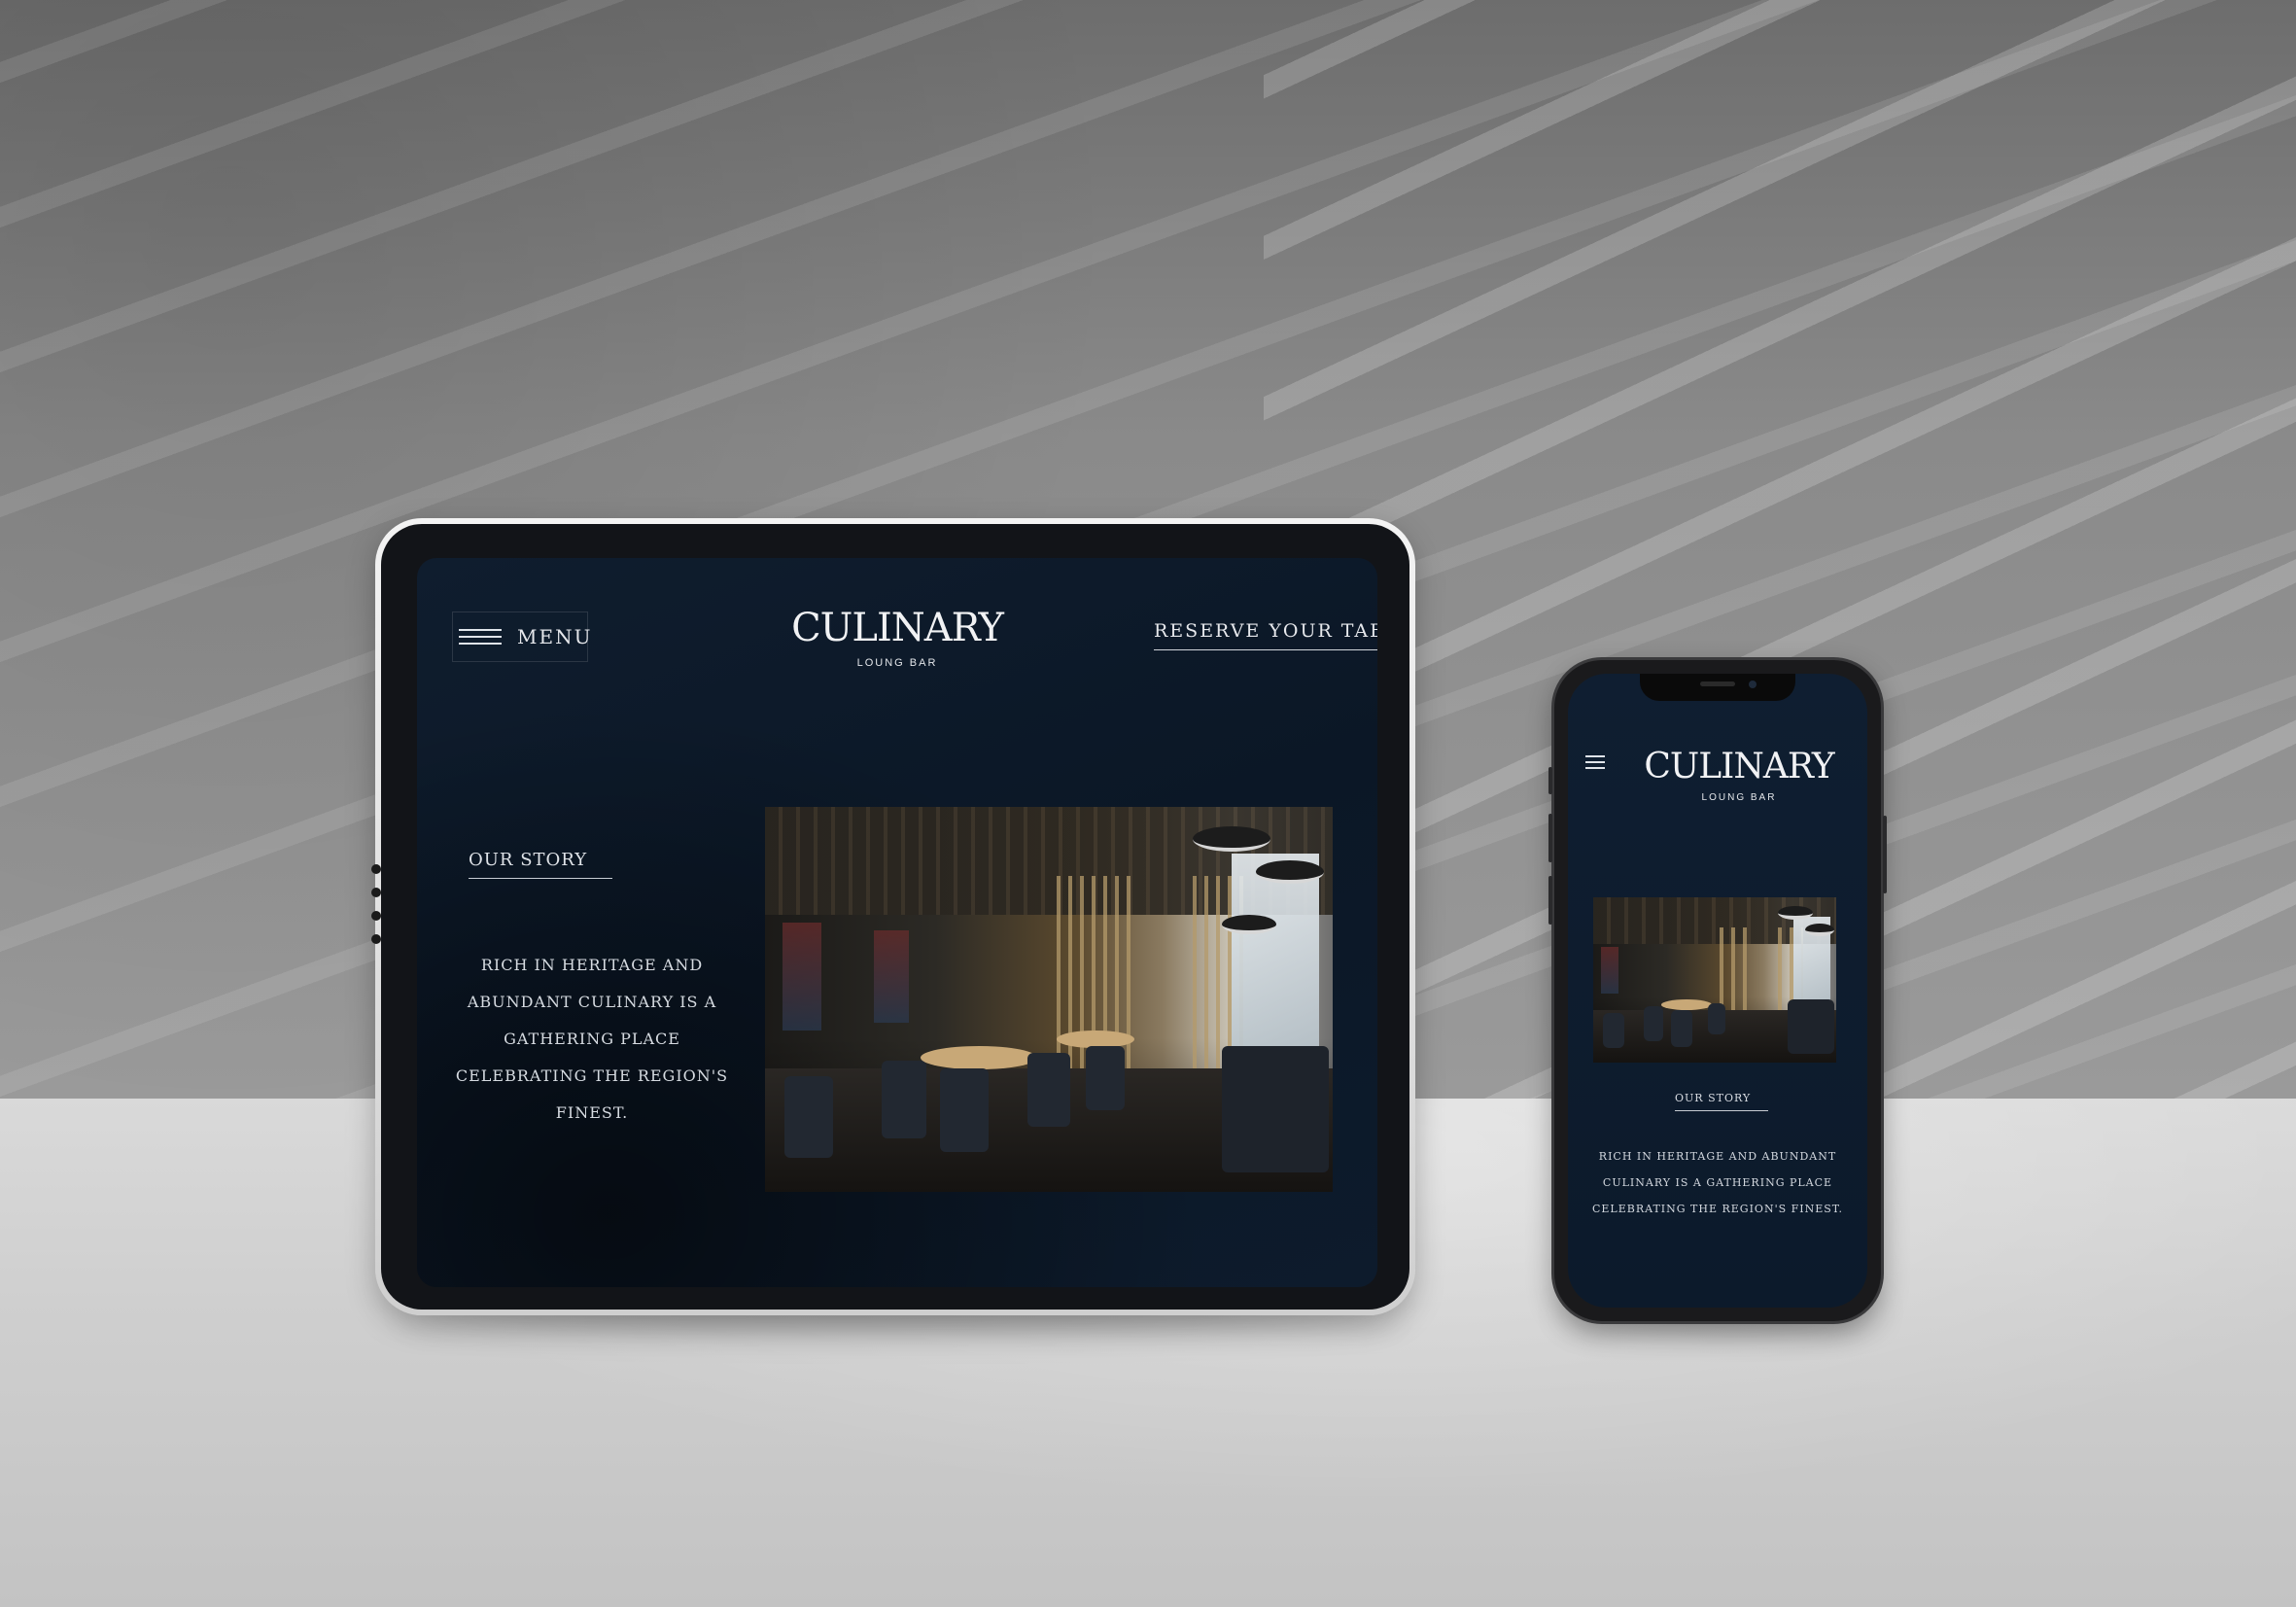  What do you see at coordinates (378, 911) in the screenshot?
I see `camera-icon` at bounding box center [378, 911].